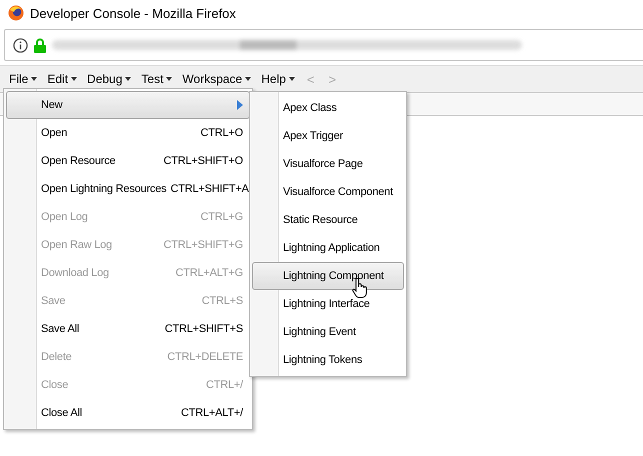  Describe the element at coordinates (23, 79) in the screenshot. I see `menu: File` at that location.